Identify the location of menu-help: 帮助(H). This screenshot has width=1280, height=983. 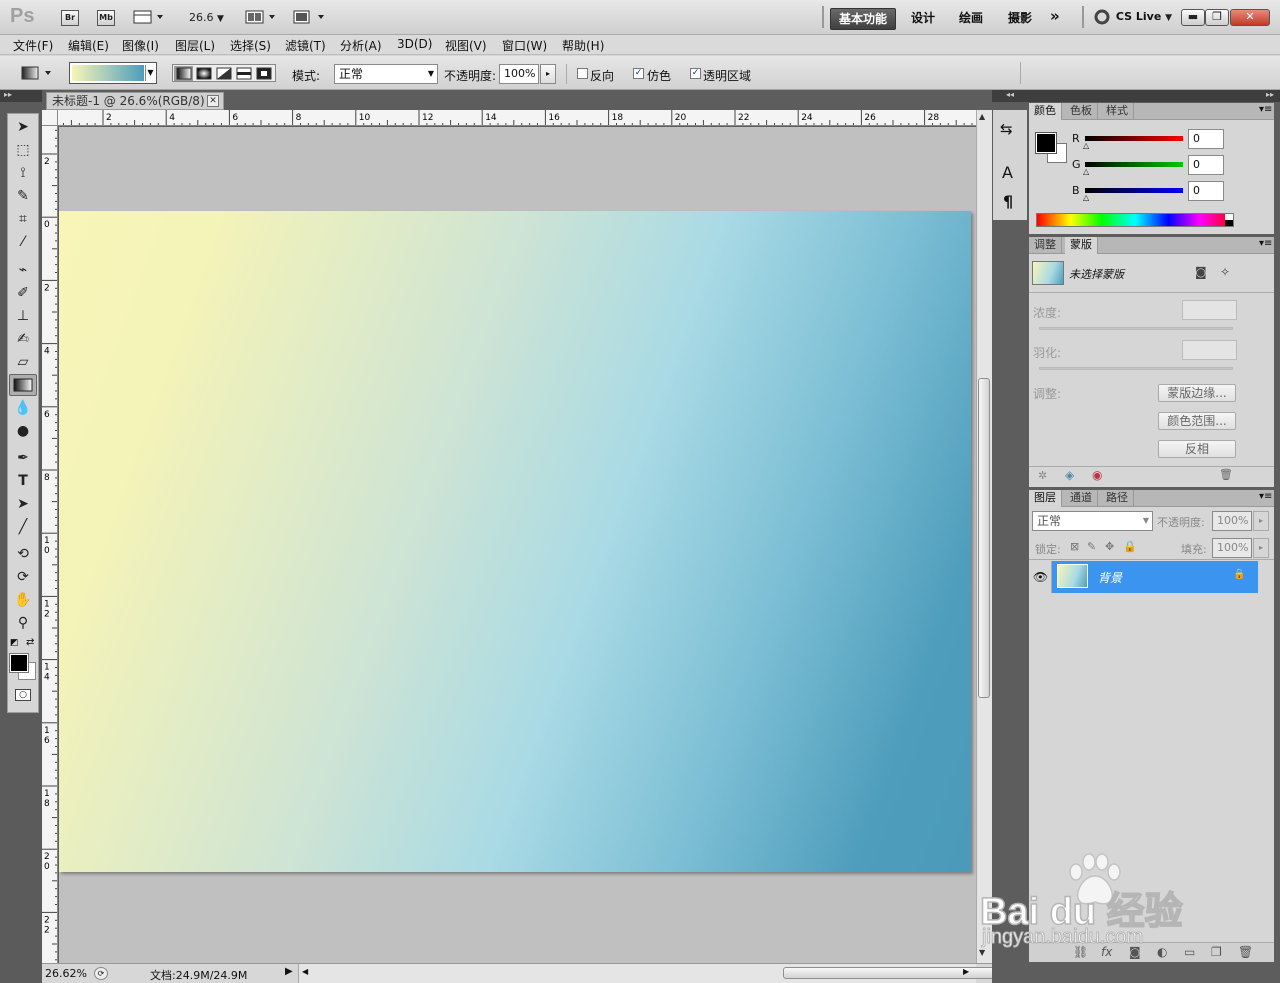
(583, 45).